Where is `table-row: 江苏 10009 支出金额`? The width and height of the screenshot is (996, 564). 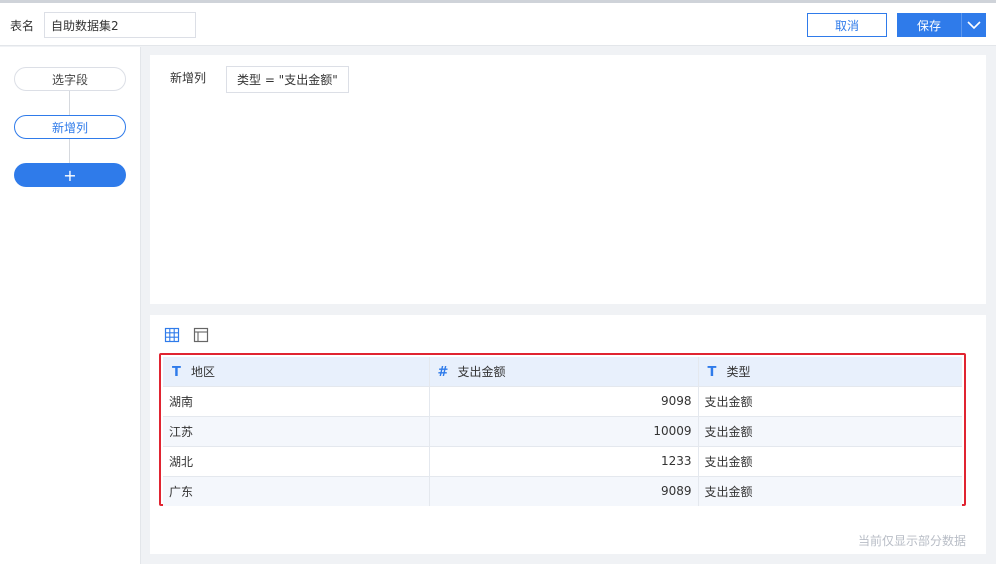 table-row: 江苏 10009 支出金额 is located at coordinates (562, 431).